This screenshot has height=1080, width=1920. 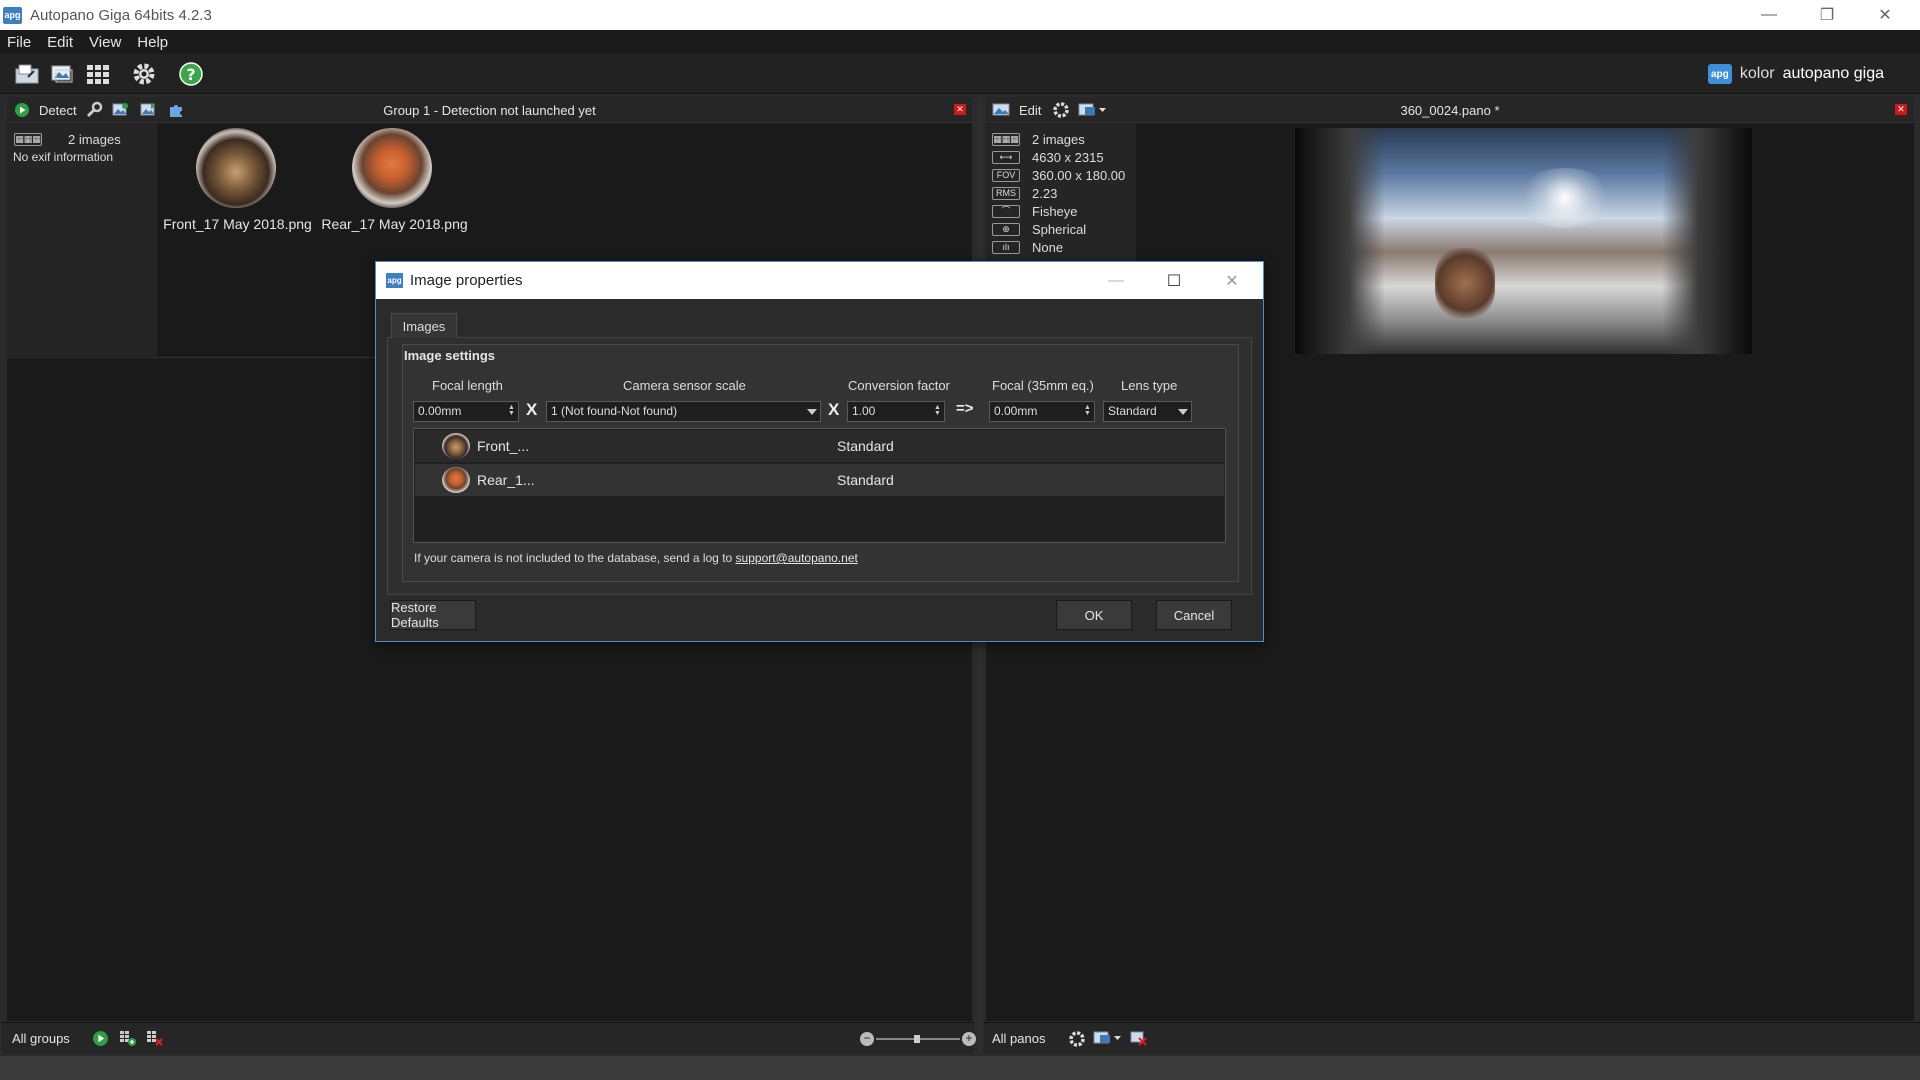 What do you see at coordinates (1058, 139) in the screenshot?
I see `pano-image-count: 2 images` at bounding box center [1058, 139].